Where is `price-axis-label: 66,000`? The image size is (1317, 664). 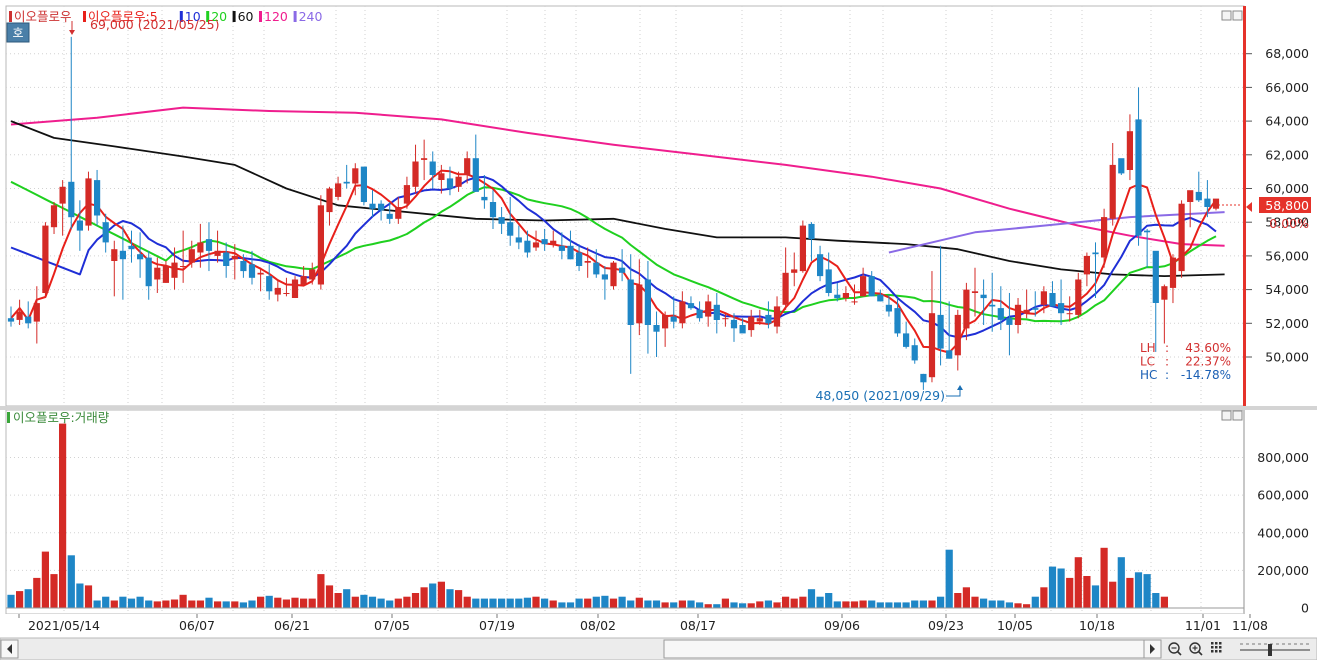
price-axis-label: 66,000 is located at coordinates (1287, 87).